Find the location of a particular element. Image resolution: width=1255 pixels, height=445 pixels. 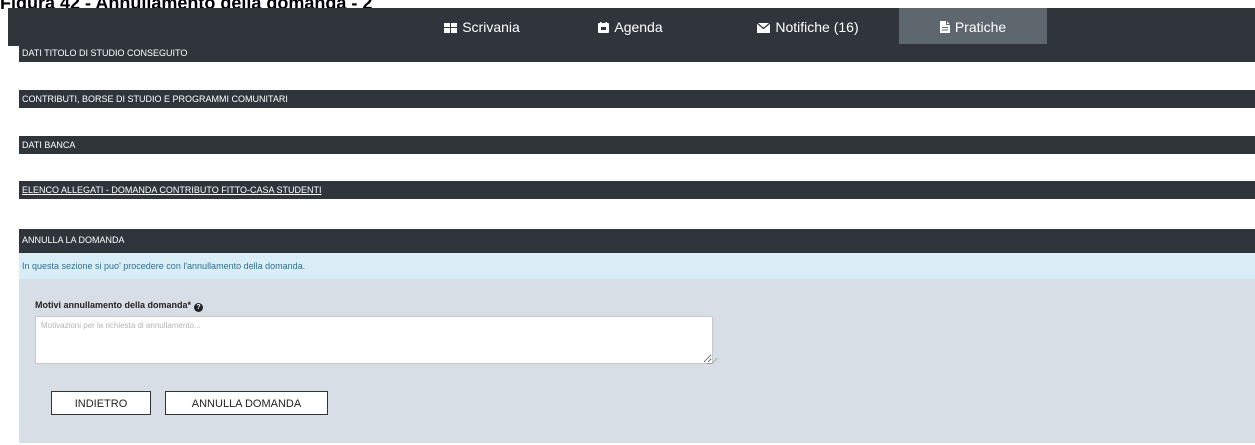

nav-label: Notifiche (16) is located at coordinates (817, 27).